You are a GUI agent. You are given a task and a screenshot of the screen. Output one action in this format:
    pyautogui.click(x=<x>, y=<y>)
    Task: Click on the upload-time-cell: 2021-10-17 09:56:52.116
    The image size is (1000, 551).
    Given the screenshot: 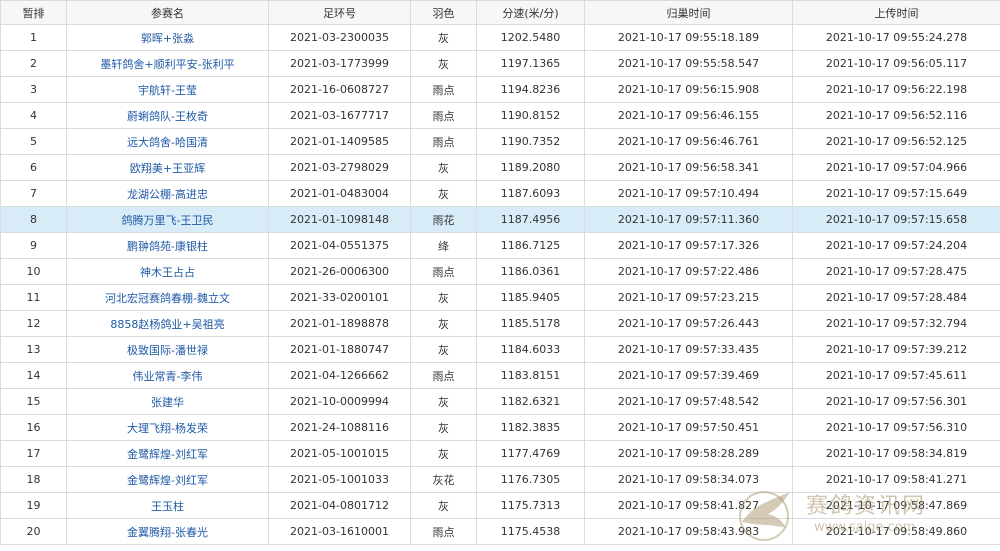 What is the action you would take?
    pyautogui.click(x=896, y=115)
    